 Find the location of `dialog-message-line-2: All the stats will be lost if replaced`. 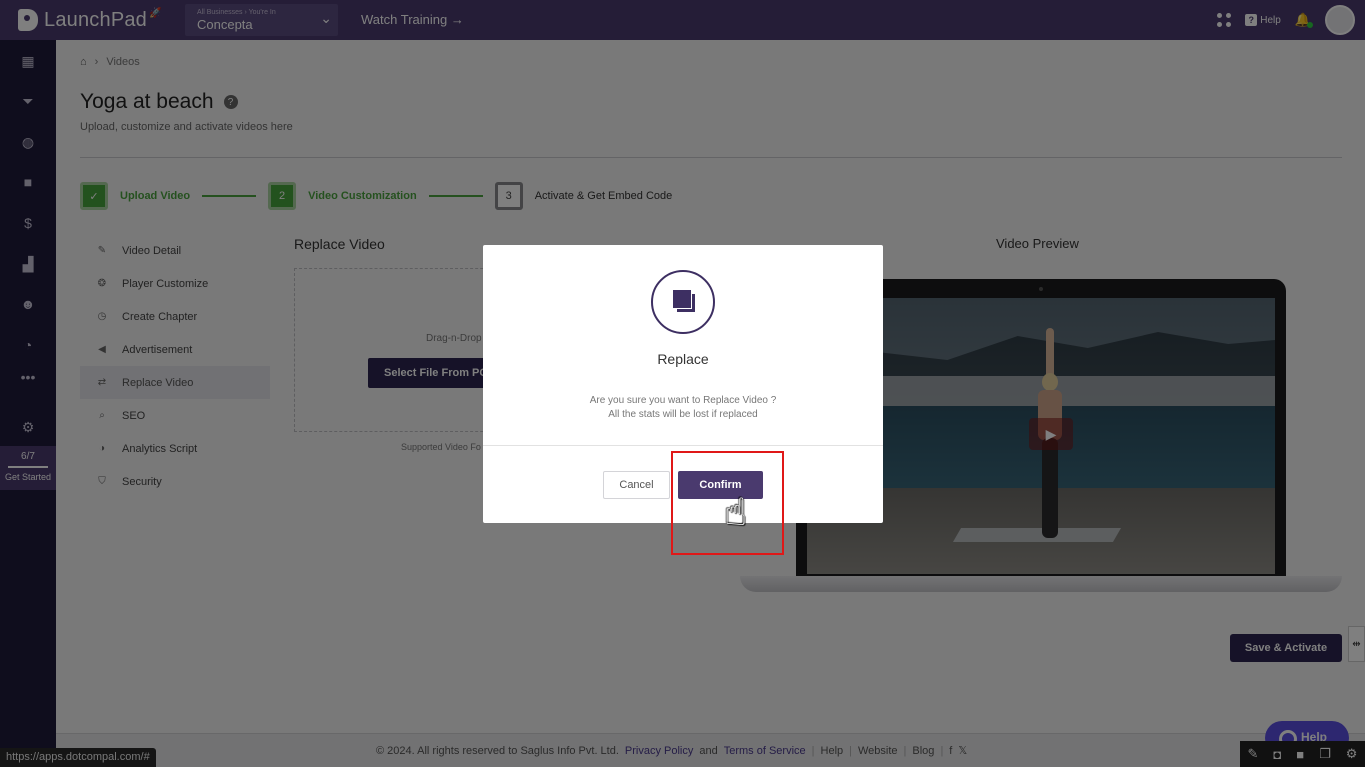

dialog-message-line-2: All the stats will be lost if replaced is located at coordinates (683, 414).